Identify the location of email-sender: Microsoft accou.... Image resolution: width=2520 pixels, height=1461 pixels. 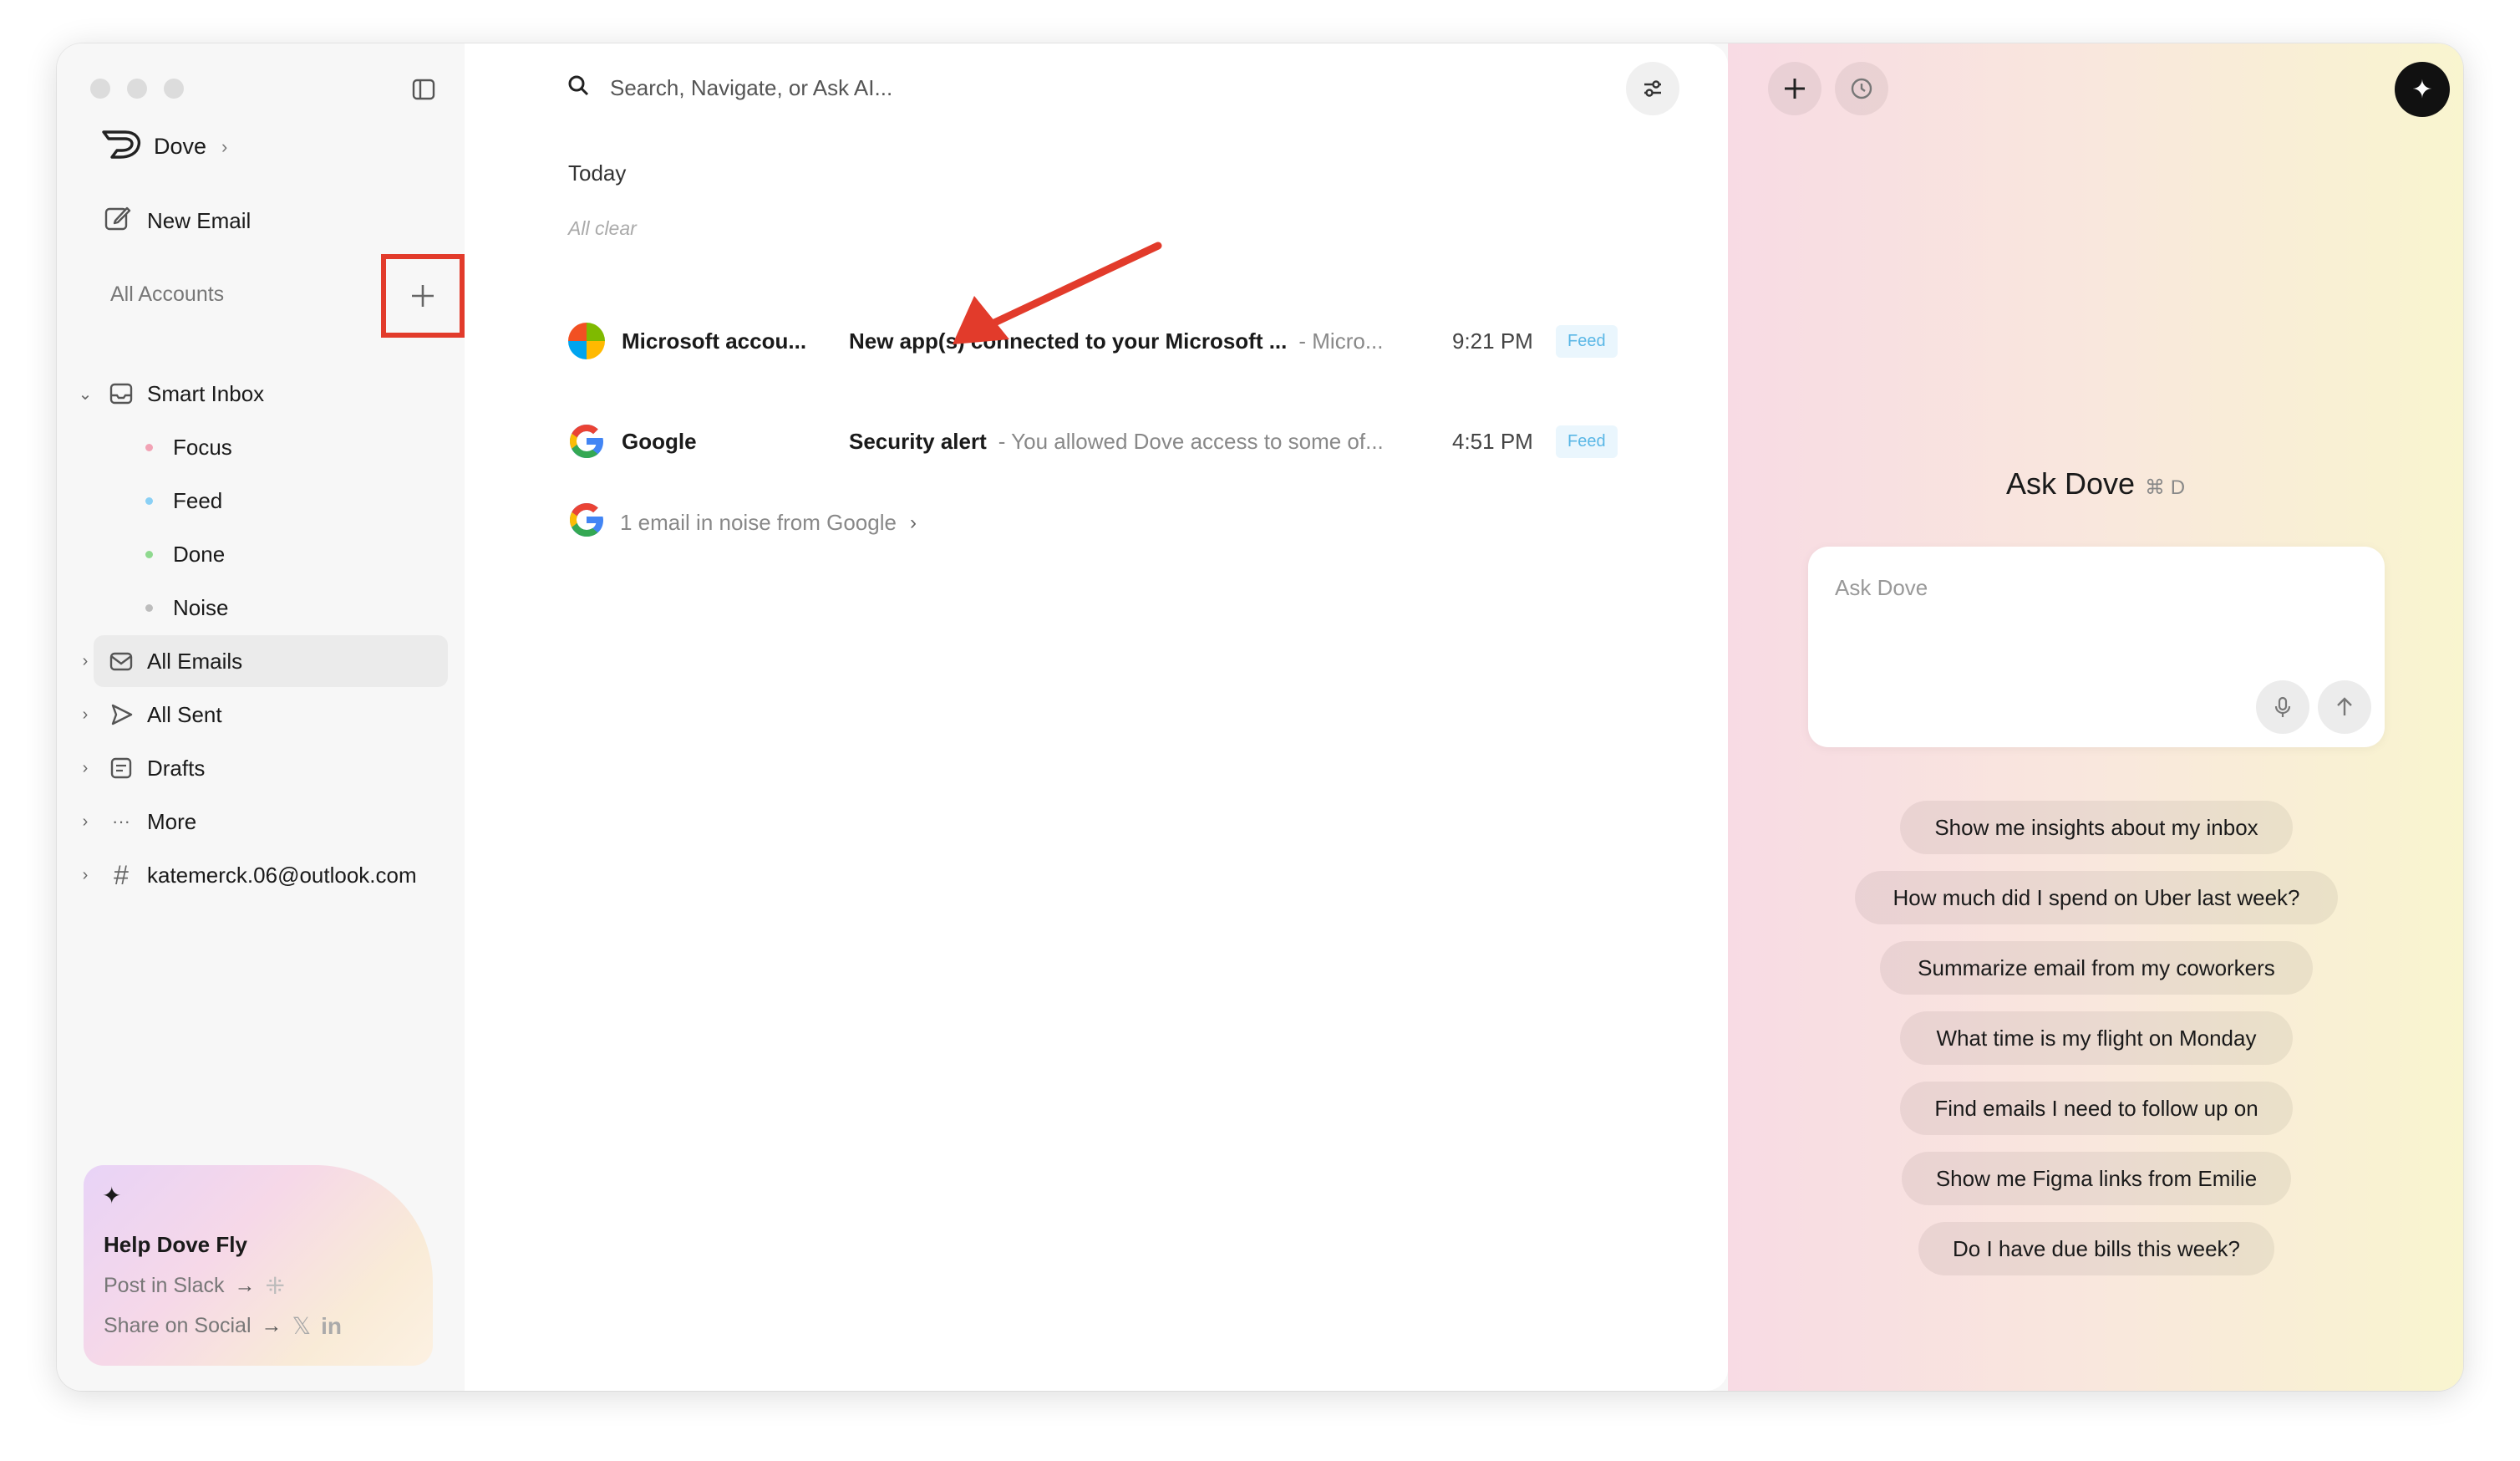
(714, 341).